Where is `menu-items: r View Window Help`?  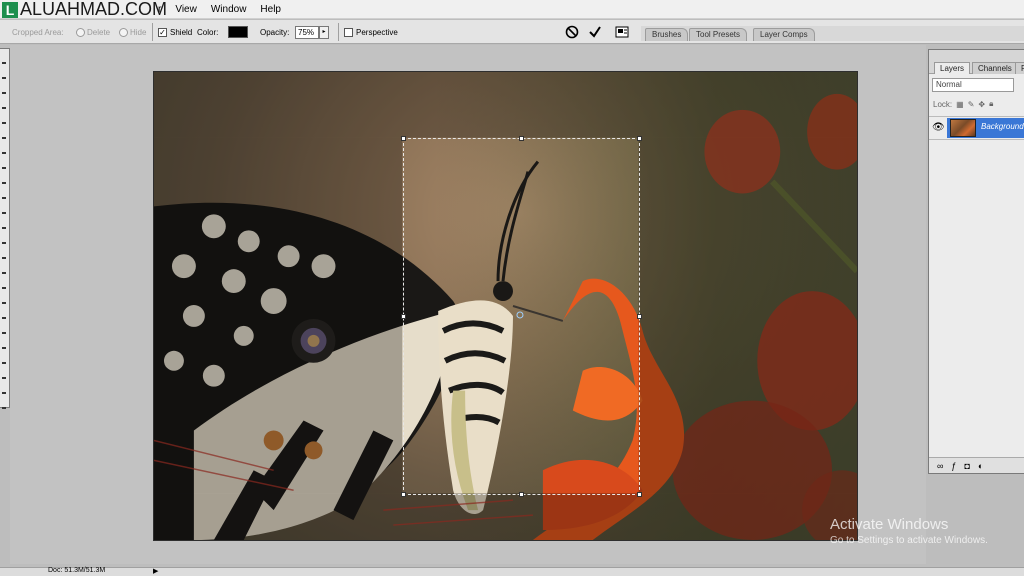
menu-items: r View Window Help is located at coordinates (226, 9).